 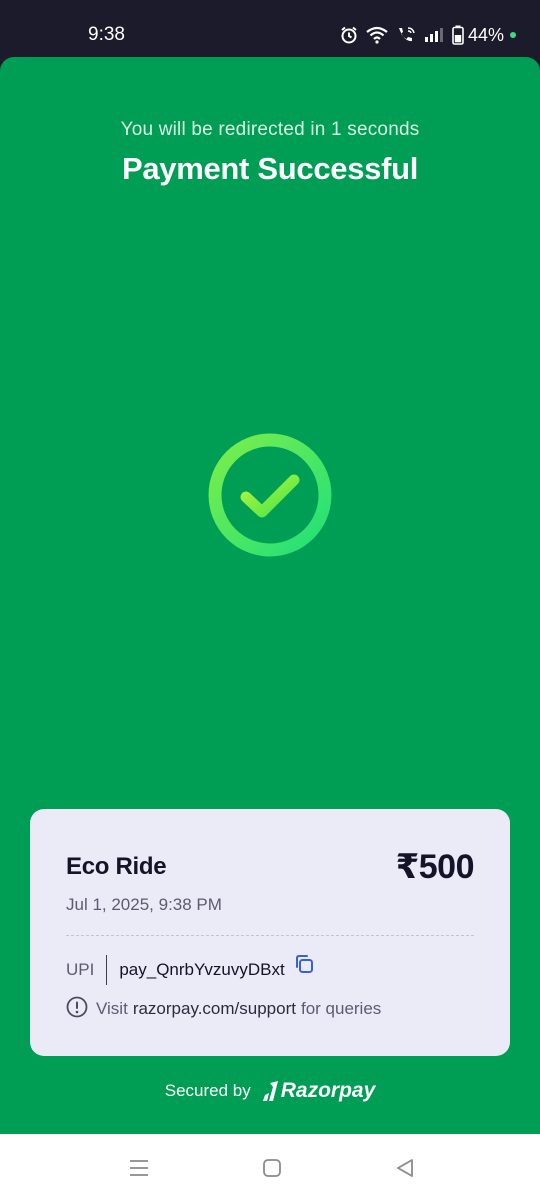 What do you see at coordinates (270, 129) in the screenshot?
I see `redirect-message: You will be redirected in 1 seconds` at bounding box center [270, 129].